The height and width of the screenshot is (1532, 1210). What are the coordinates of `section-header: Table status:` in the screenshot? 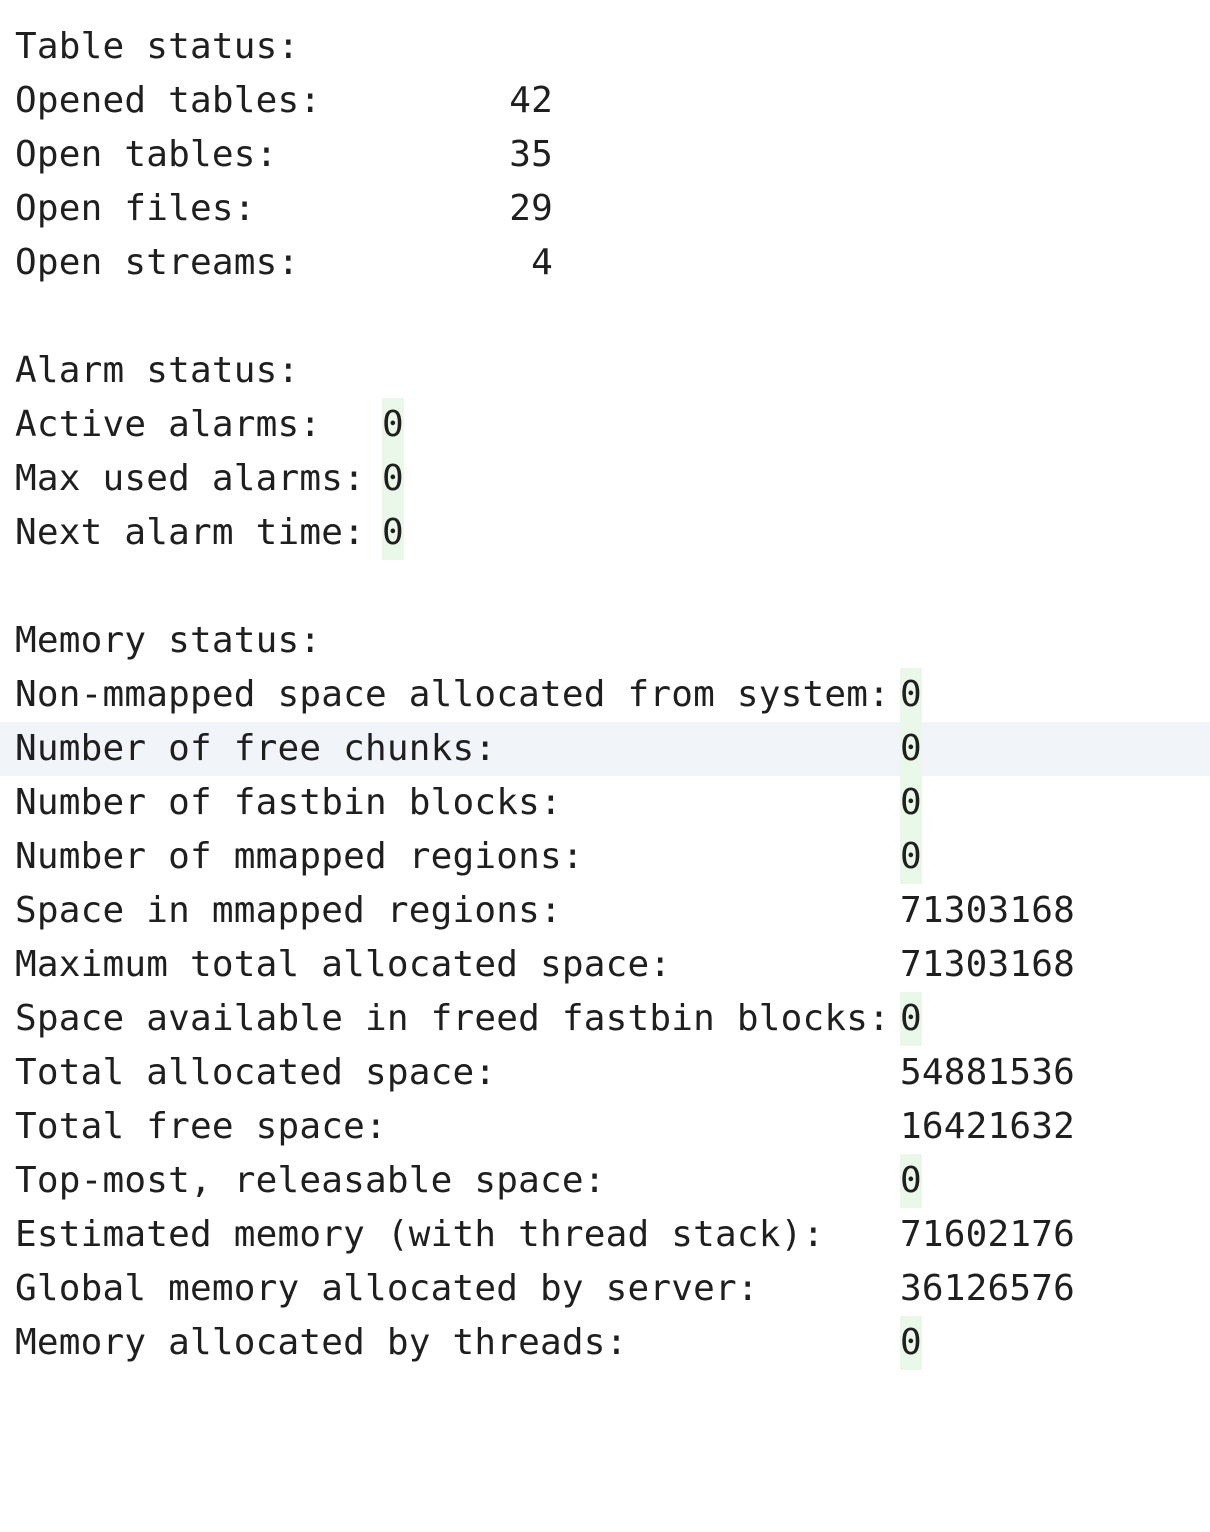 It's located at (157, 46).